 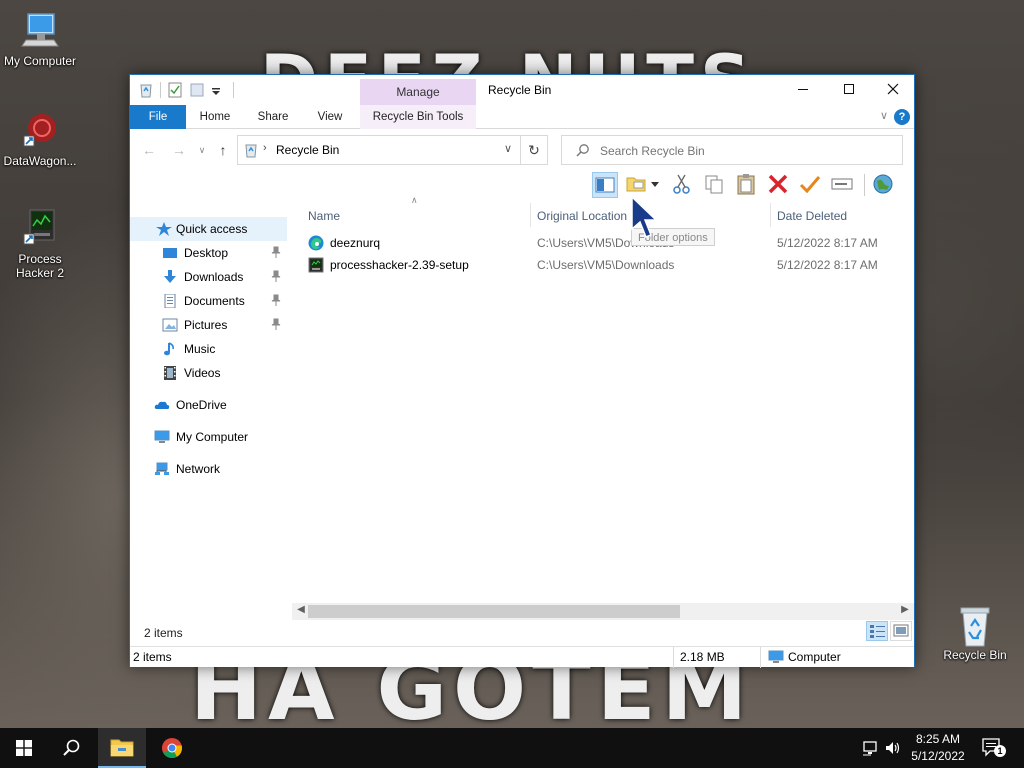 What do you see at coordinates (208, 373) in the screenshot?
I see `nav-item-videos: Videos` at bounding box center [208, 373].